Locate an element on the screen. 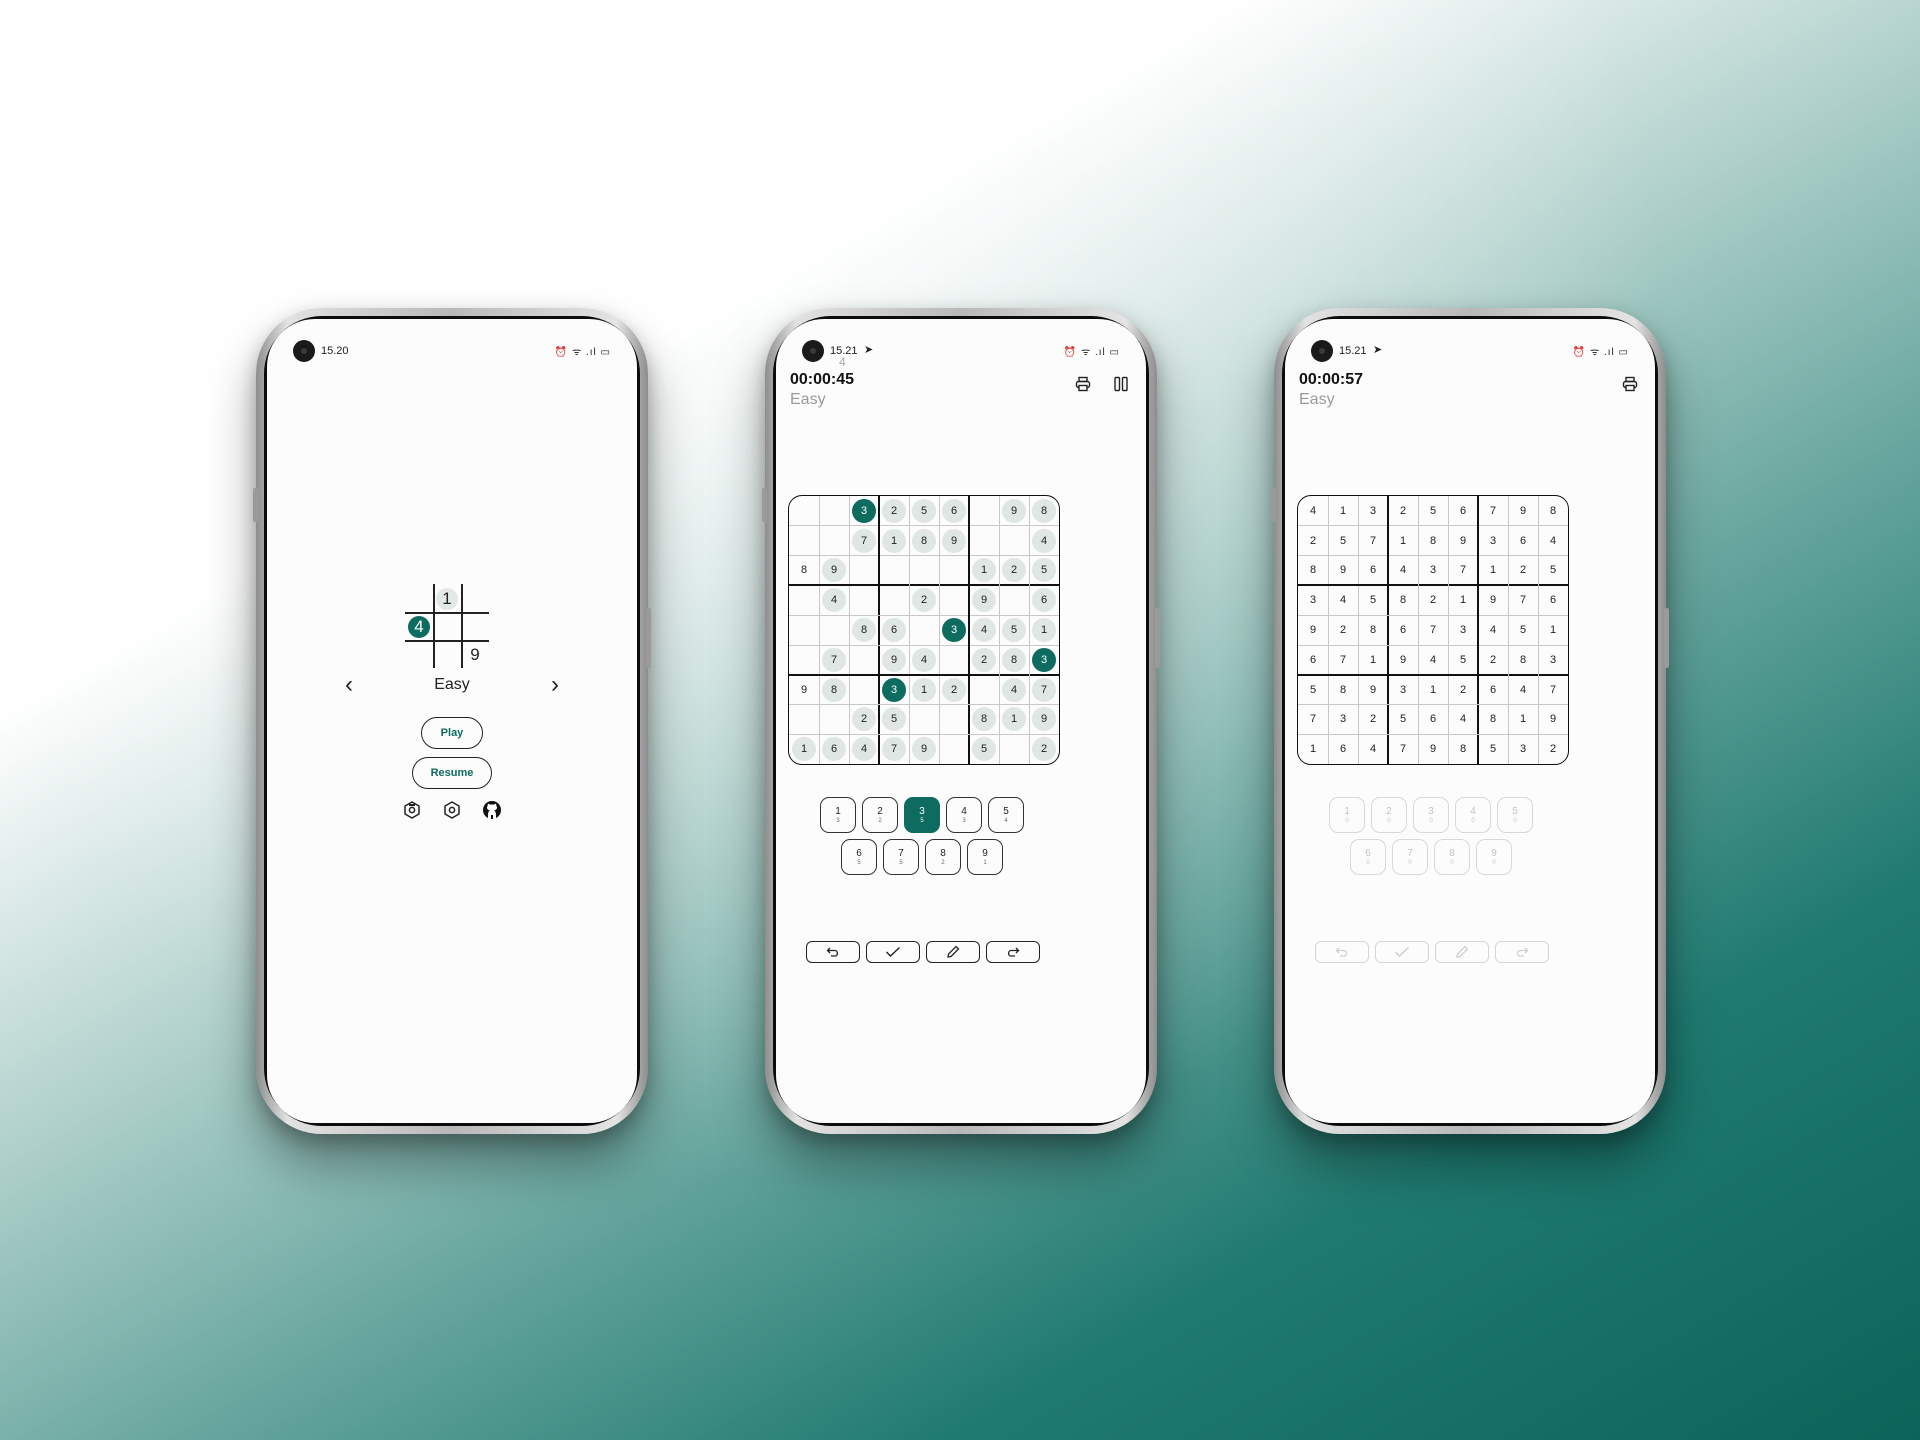 Image resolution: width=1920 pixels, height=1440 pixels. number-key-4: 43 is located at coordinates (964, 815).